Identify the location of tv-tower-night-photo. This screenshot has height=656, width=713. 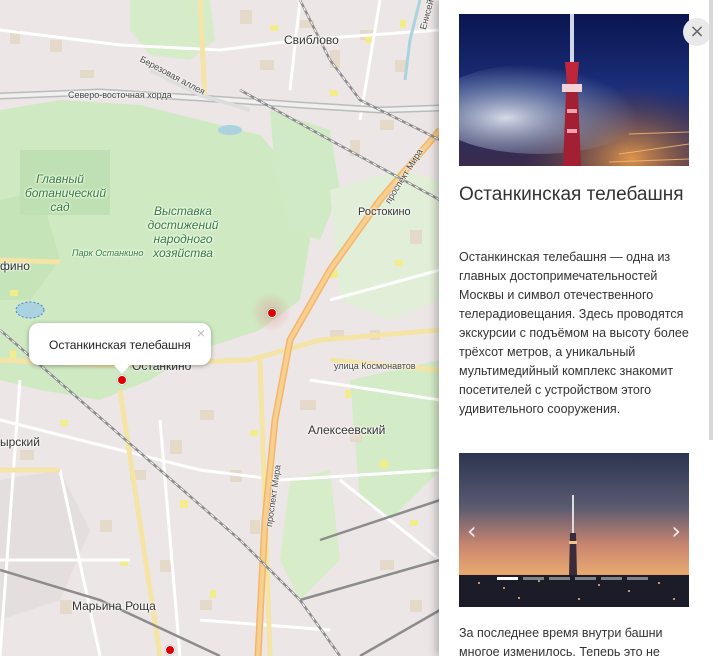
(574, 90).